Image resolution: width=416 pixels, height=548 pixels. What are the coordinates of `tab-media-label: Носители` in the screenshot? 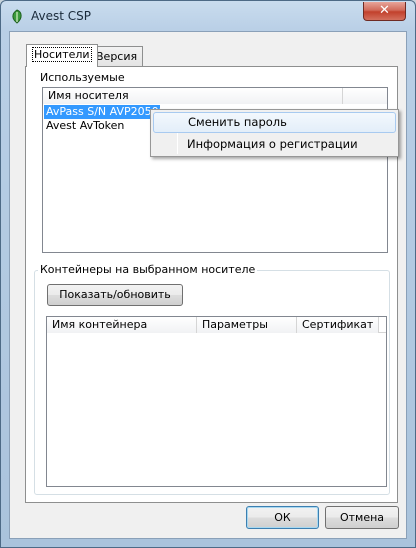 It's located at (62, 54).